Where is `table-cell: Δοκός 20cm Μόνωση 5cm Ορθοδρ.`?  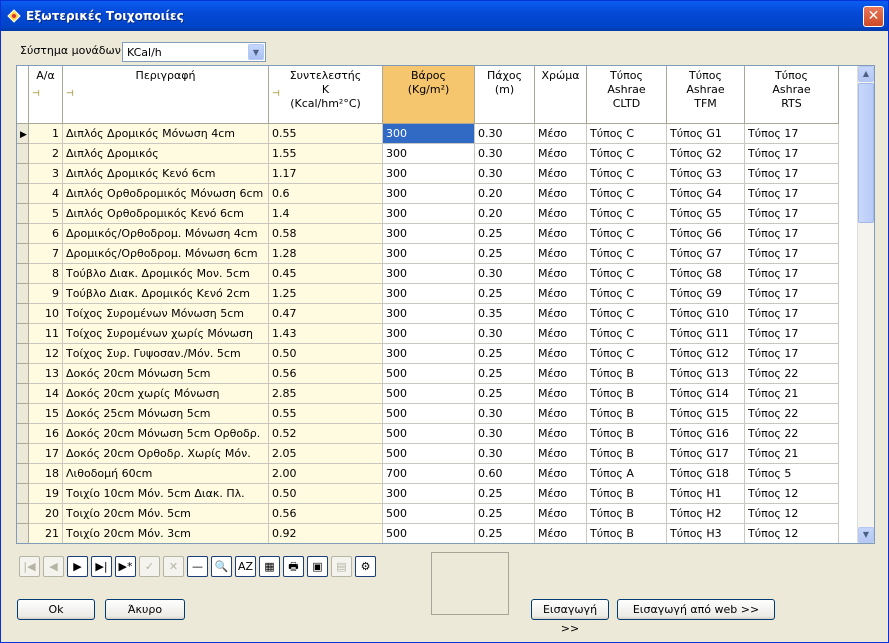 table-cell: Δοκός 20cm Μόνωση 5cm Ορθοδρ. is located at coordinates (166, 434).